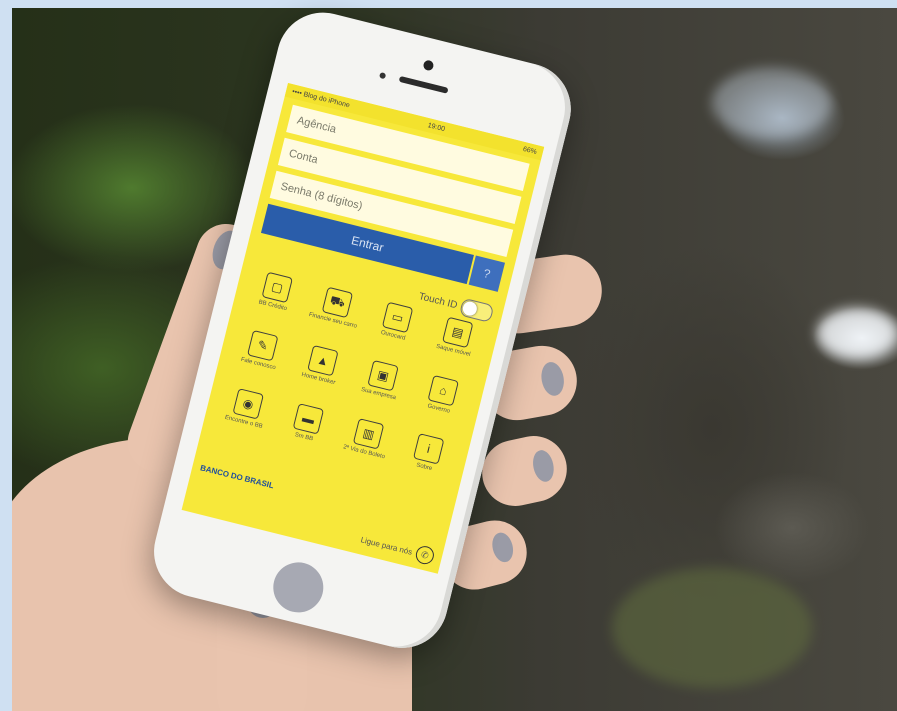 The image size is (897, 711). What do you see at coordinates (364, 452) in the screenshot?
I see `menu-item-label: 2ª Via do Boleto` at bounding box center [364, 452].